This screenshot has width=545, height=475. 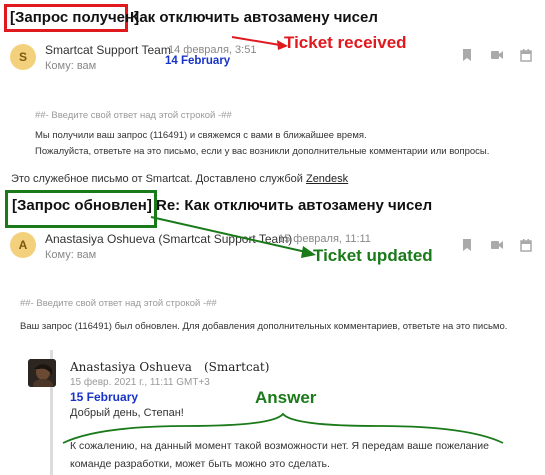 What do you see at coordinates (75, 17) in the screenshot?
I see `ticket1-status-tag: [Запрос получен]` at bounding box center [75, 17].